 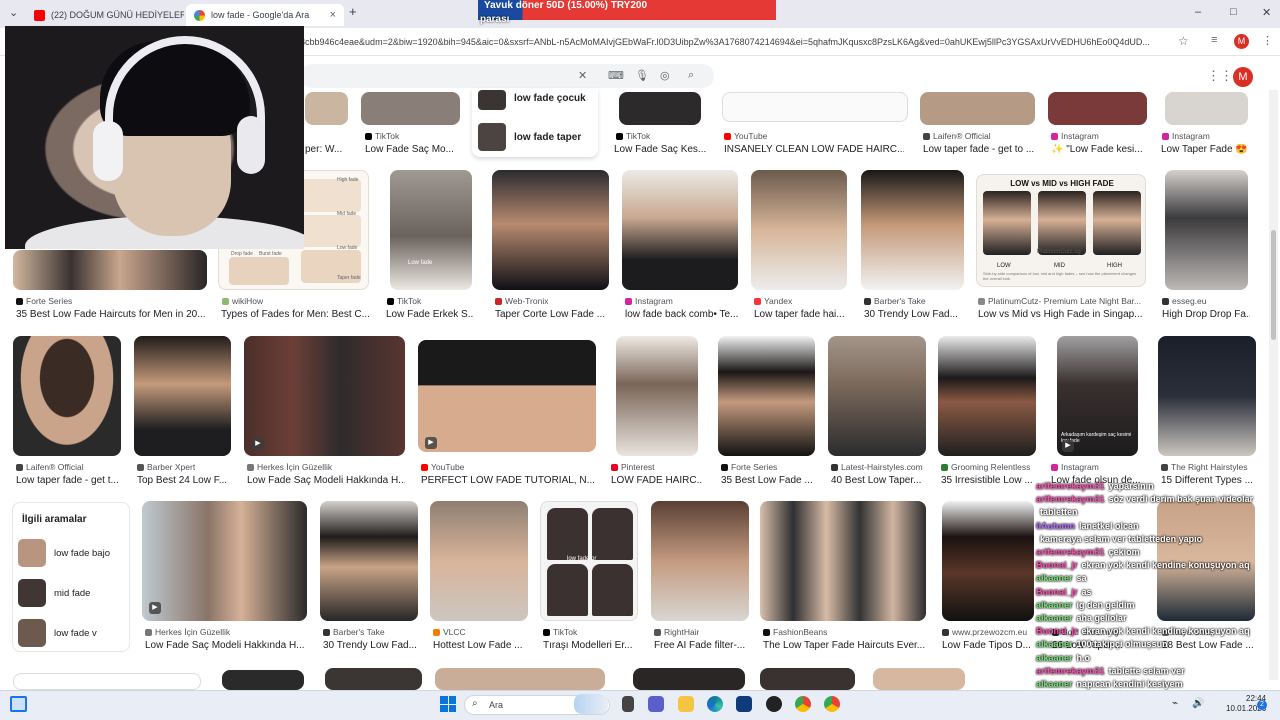 What do you see at coordinates (1243, 77) in the screenshot?
I see `google-profile-avatar: M` at bounding box center [1243, 77].